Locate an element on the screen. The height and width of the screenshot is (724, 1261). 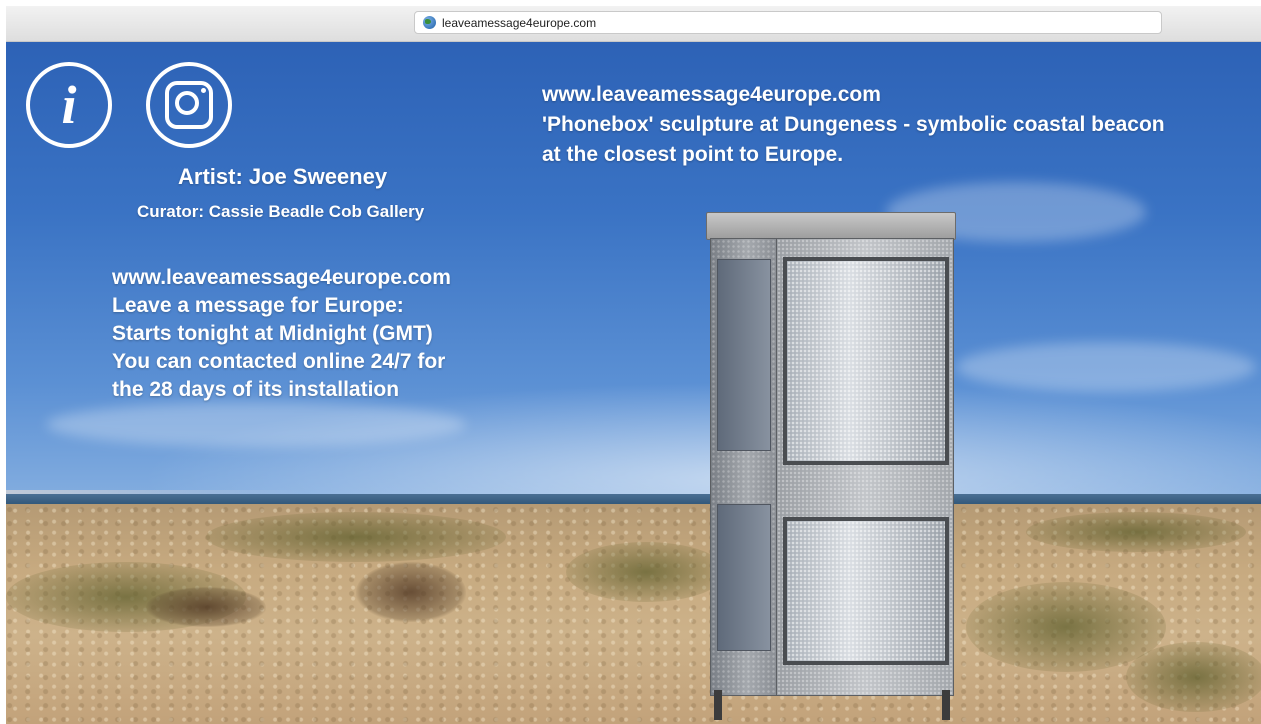
phonebox-roof is located at coordinates (831, 226).